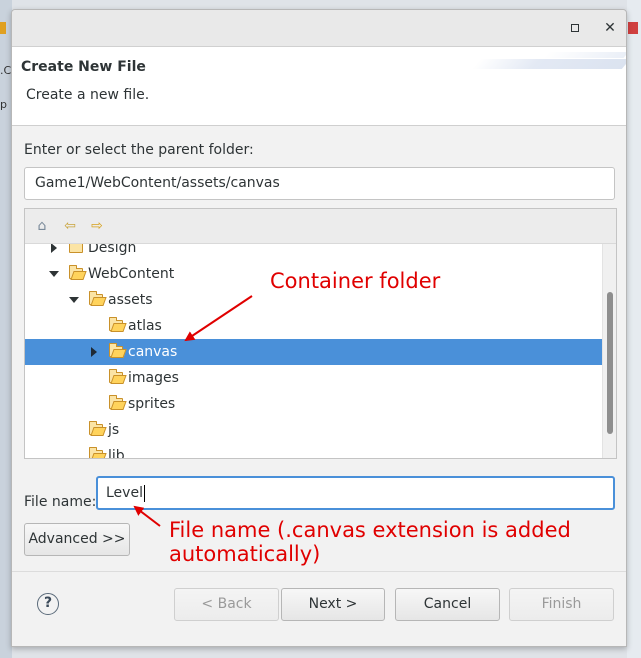  I want to click on cancel-button: Cancel, so click(447, 604).